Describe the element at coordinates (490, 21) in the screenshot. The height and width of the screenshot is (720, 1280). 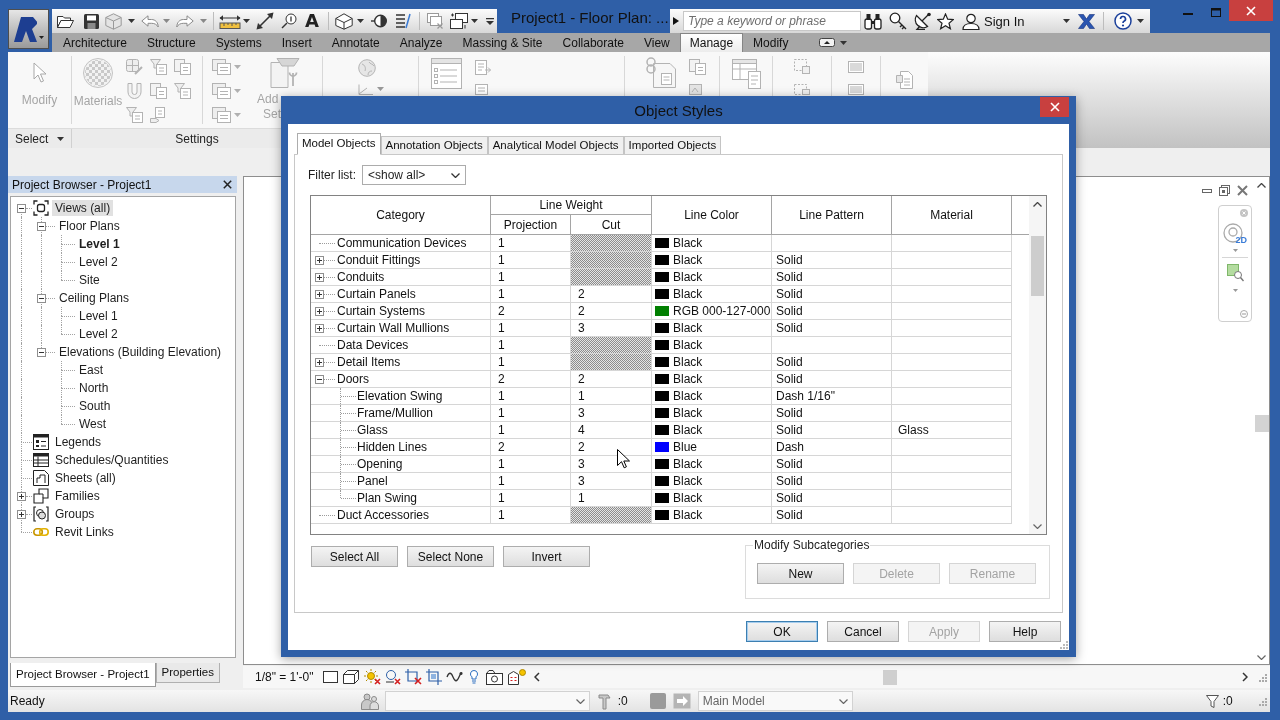
I see `caret-bar-icon` at that location.